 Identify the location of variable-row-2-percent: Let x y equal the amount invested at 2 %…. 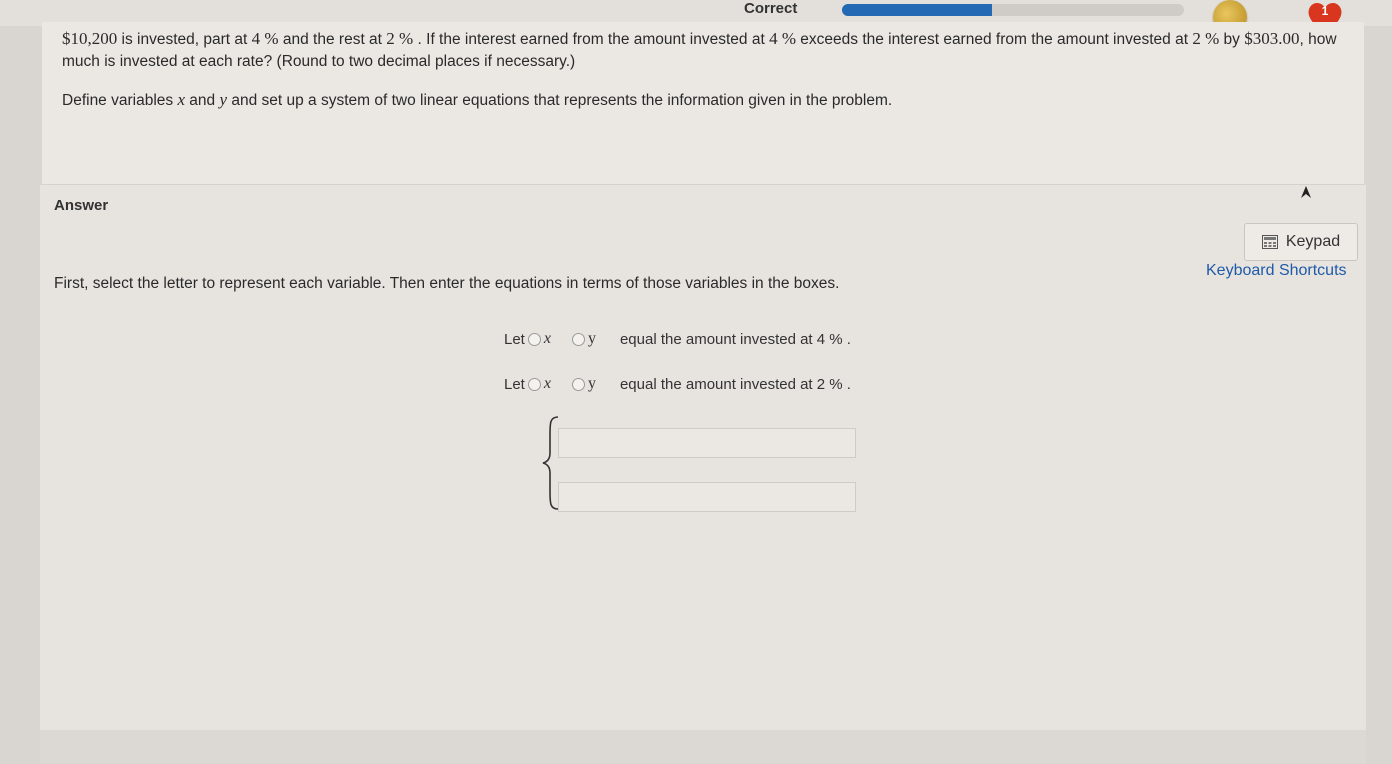
(677, 384).